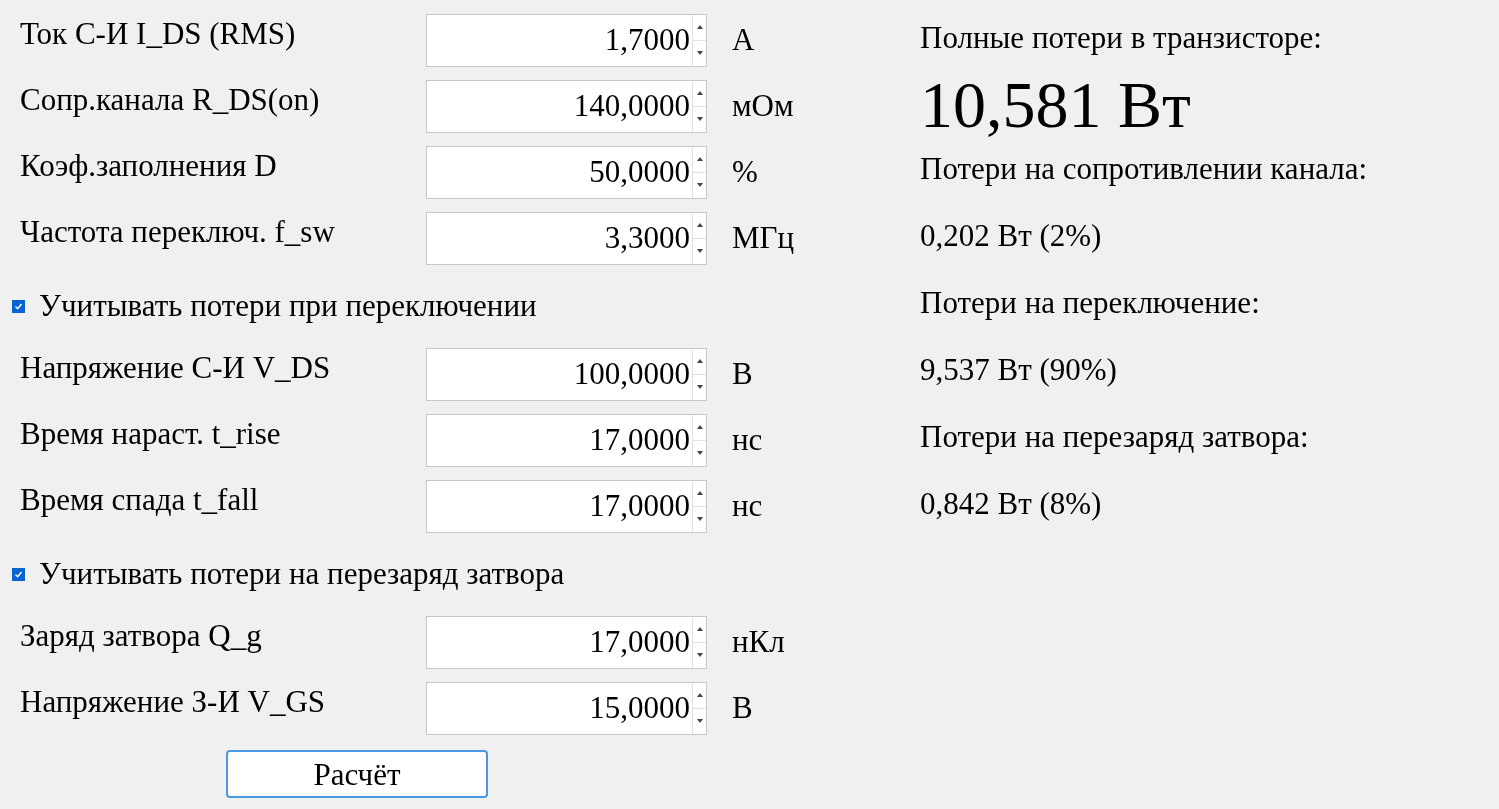 The height and width of the screenshot is (809, 1499). I want to click on field-label: Напряжение С-И V_DS, so click(175, 367).